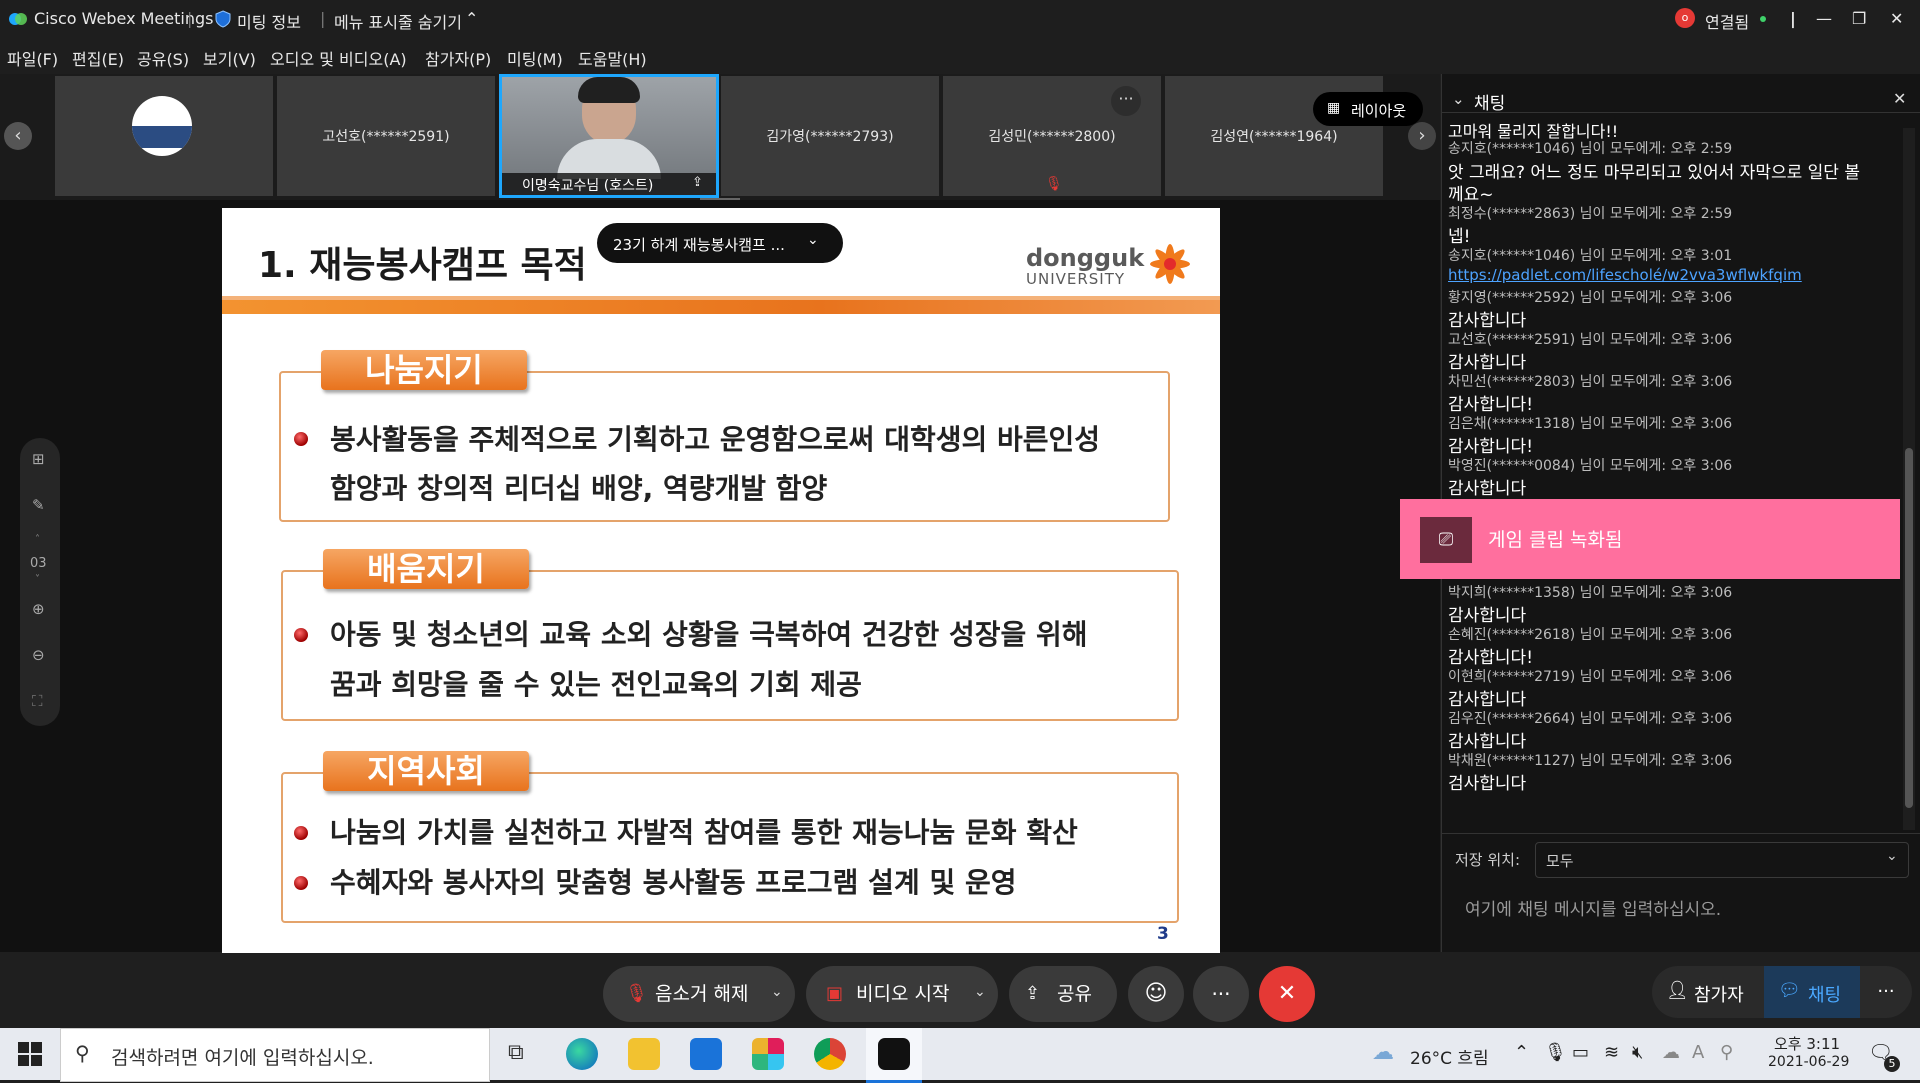  I want to click on menu-edit: 편집(E), so click(98, 58).